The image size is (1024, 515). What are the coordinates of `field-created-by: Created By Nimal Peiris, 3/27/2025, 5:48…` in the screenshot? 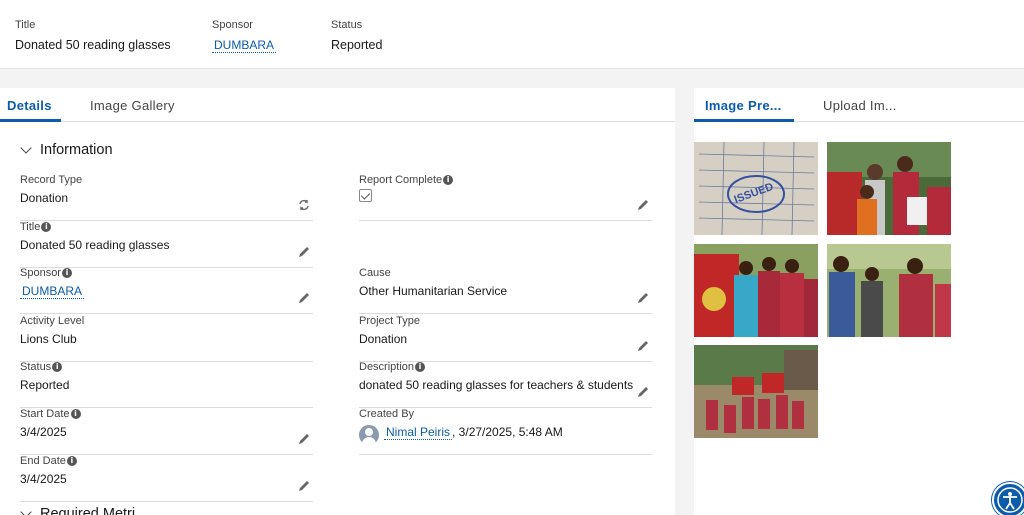 It's located at (505, 431).